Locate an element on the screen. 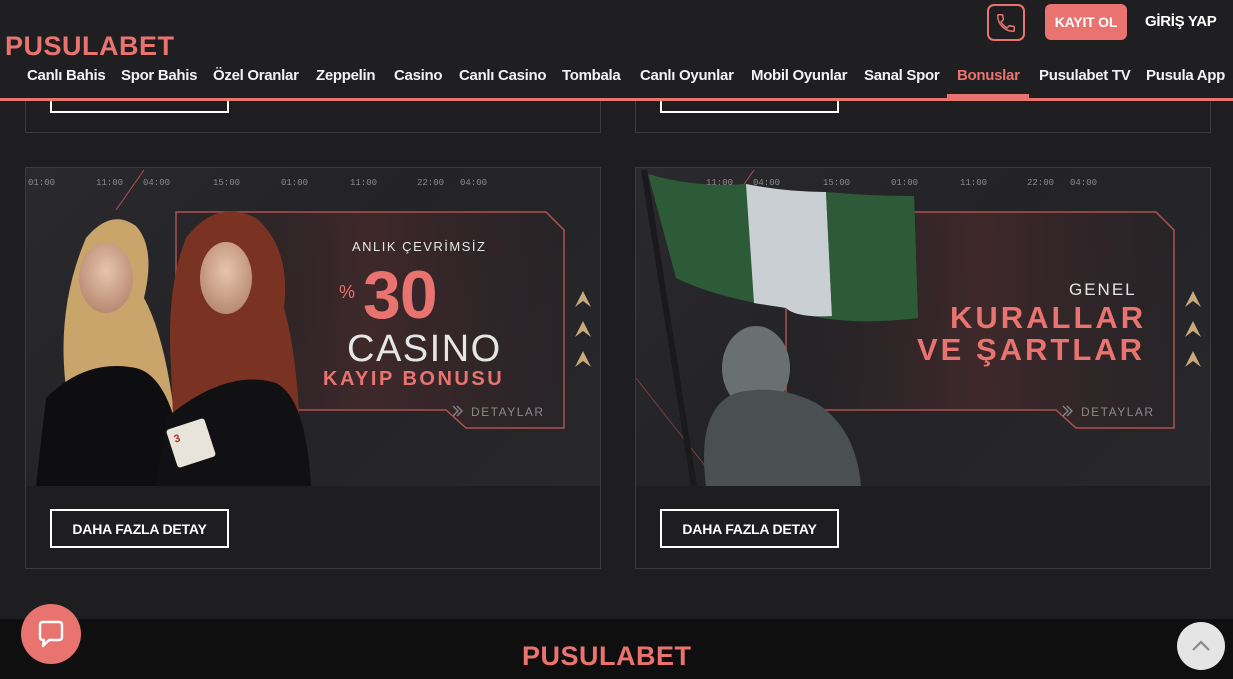 Image resolution: width=1233 pixels, height=679 pixels. register-button: KAYIT OL is located at coordinates (1086, 22).